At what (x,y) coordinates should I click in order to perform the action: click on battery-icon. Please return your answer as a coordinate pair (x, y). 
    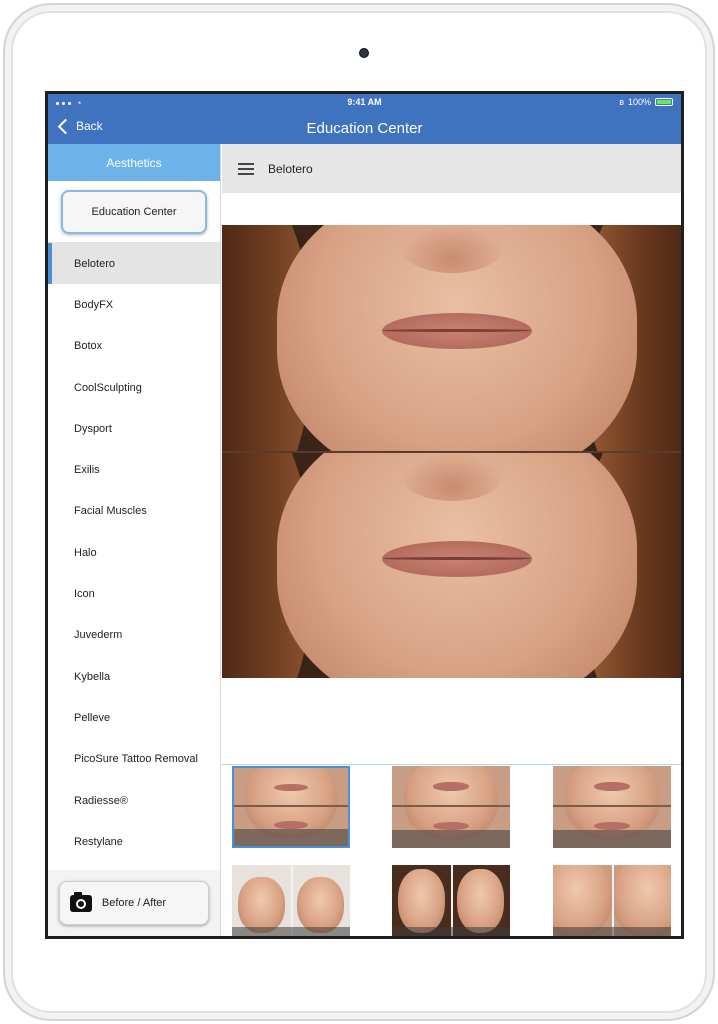
    Looking at the image, I should click on (664, 102).